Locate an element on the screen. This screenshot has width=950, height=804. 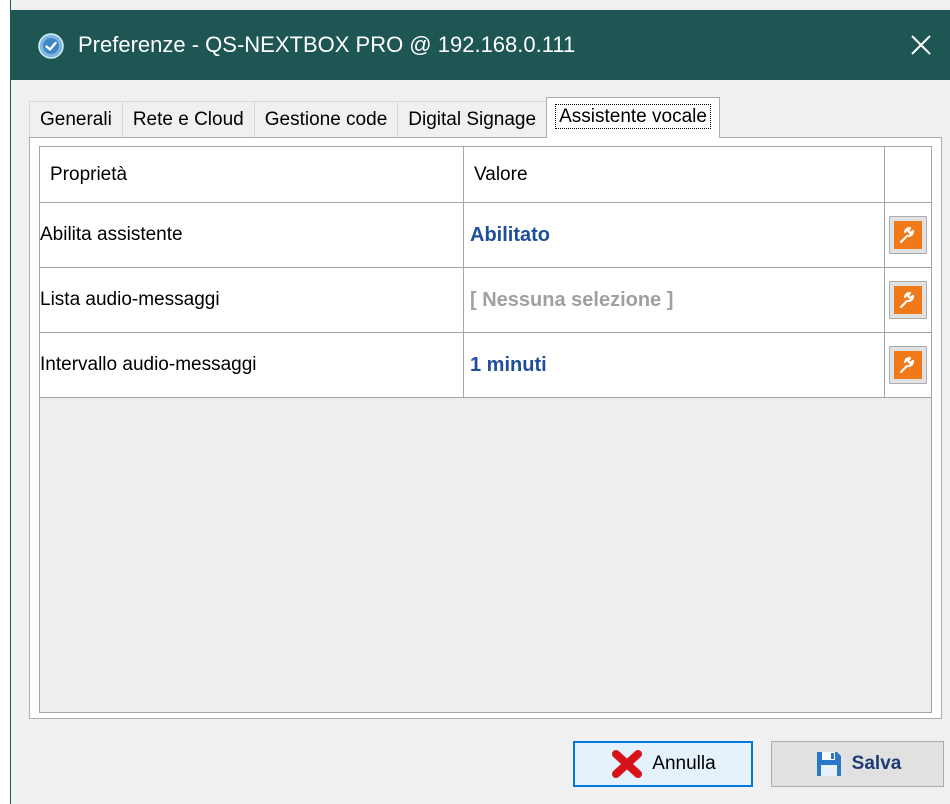
property-name: Abilita assistente is located at coordinates (252, 235).